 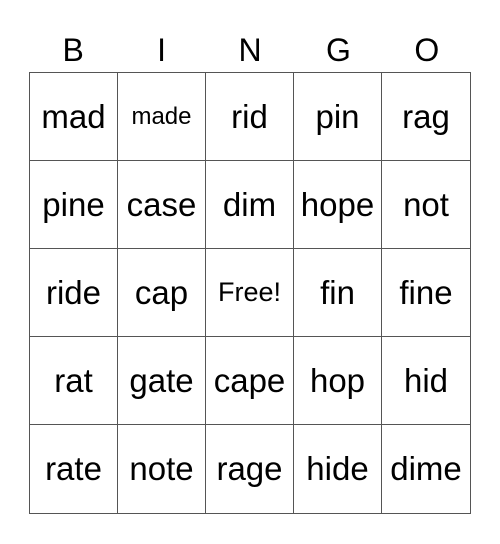 I want to click on header-letter-o: O, so click(x=427, y=50).